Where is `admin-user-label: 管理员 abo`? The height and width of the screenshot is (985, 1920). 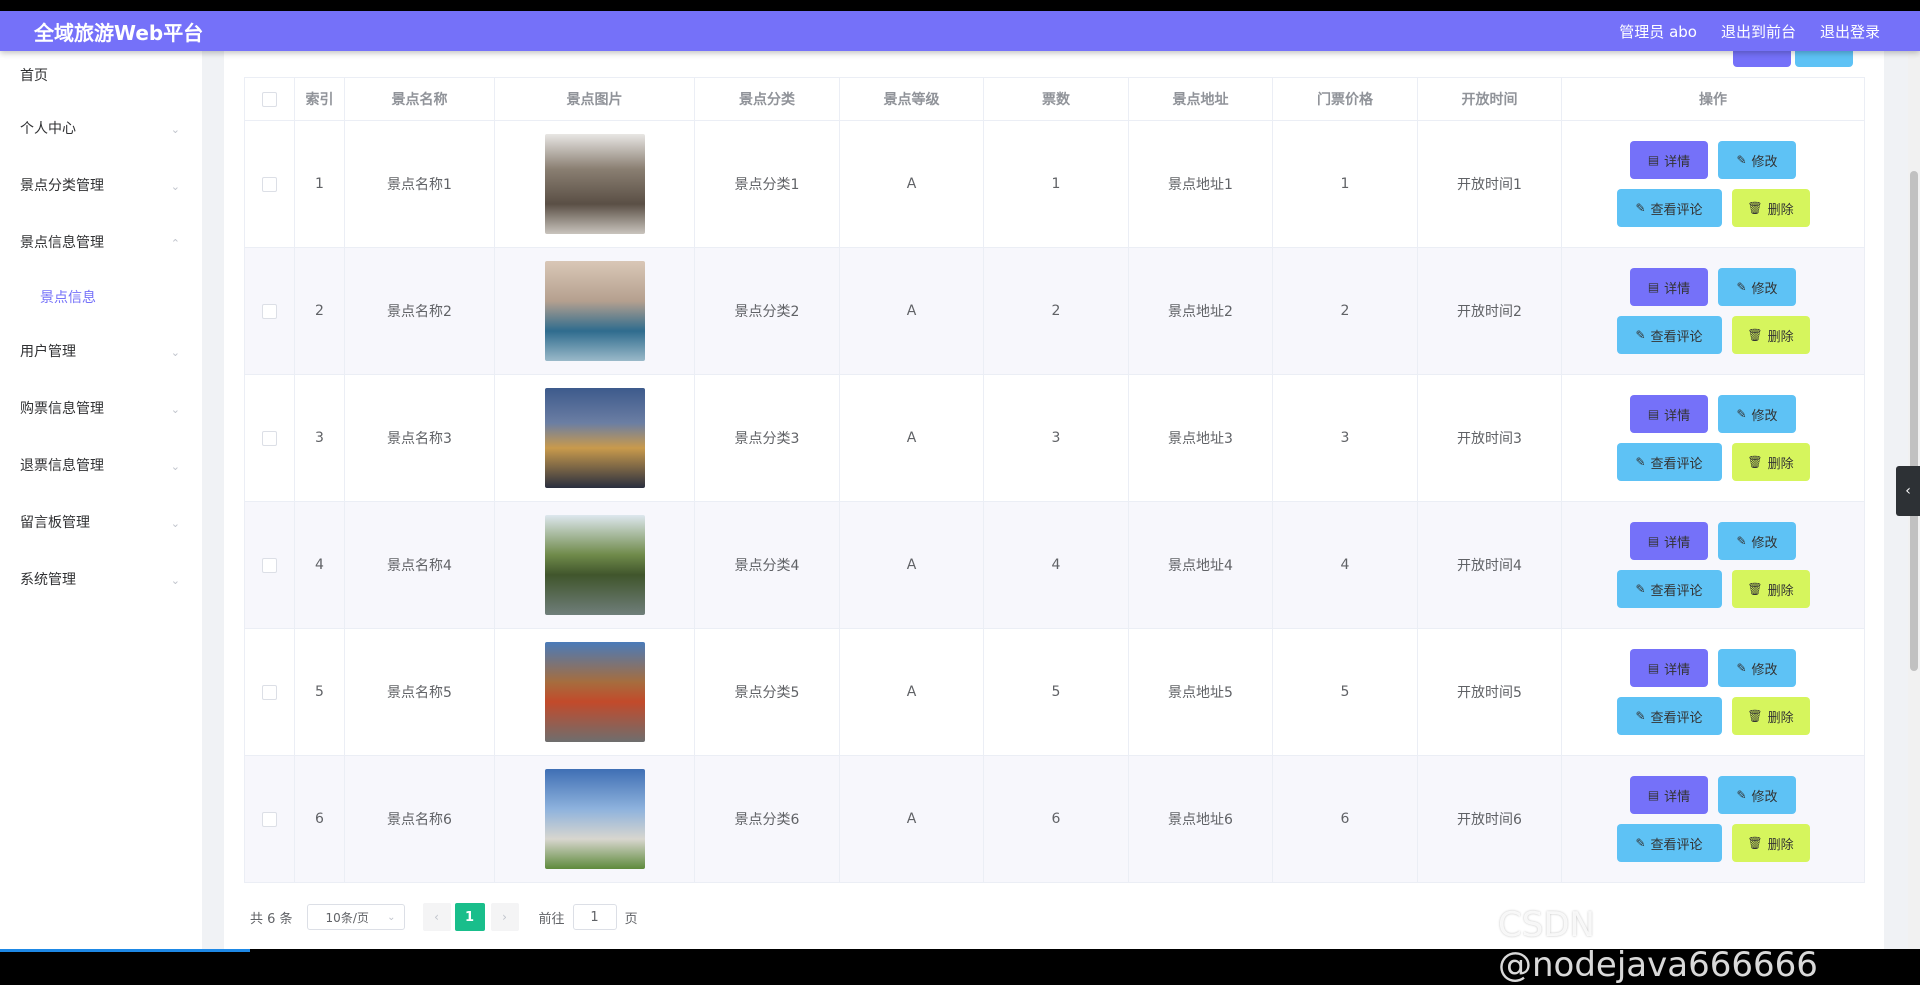 admin-user-label: 管理员 abo is located at coordinates (1658, 31).